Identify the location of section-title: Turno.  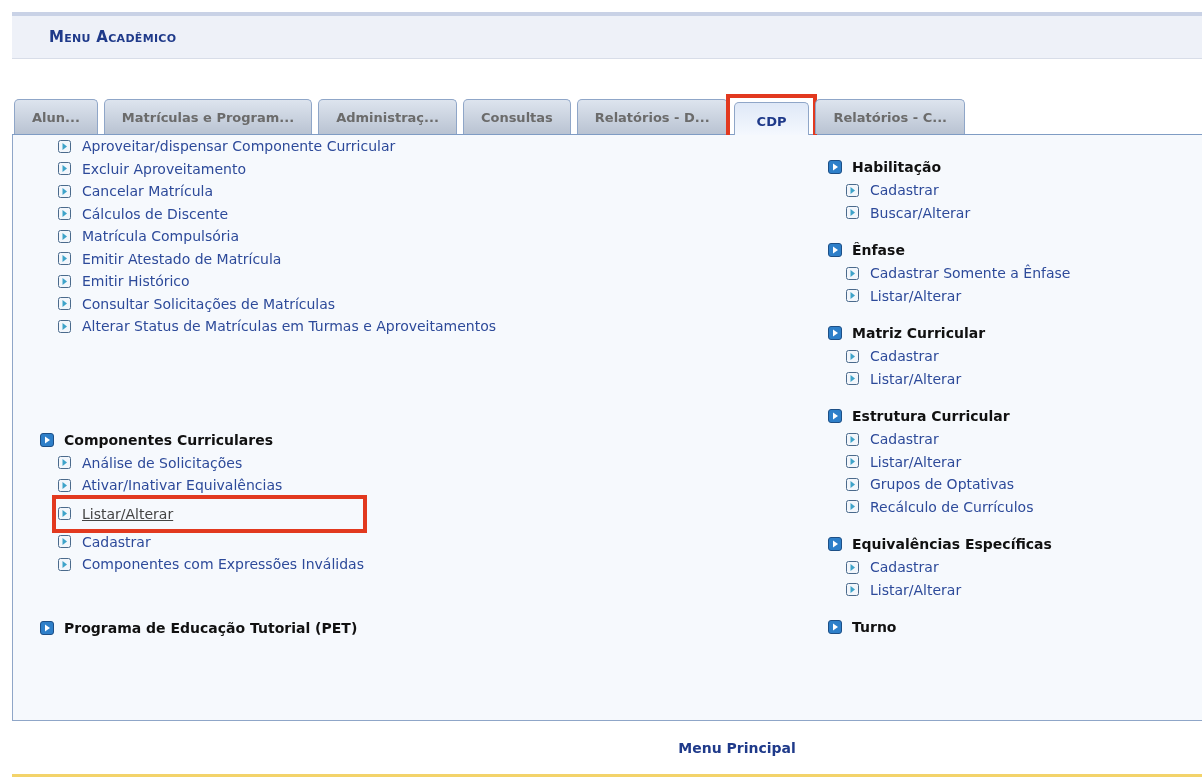
(874, 627).